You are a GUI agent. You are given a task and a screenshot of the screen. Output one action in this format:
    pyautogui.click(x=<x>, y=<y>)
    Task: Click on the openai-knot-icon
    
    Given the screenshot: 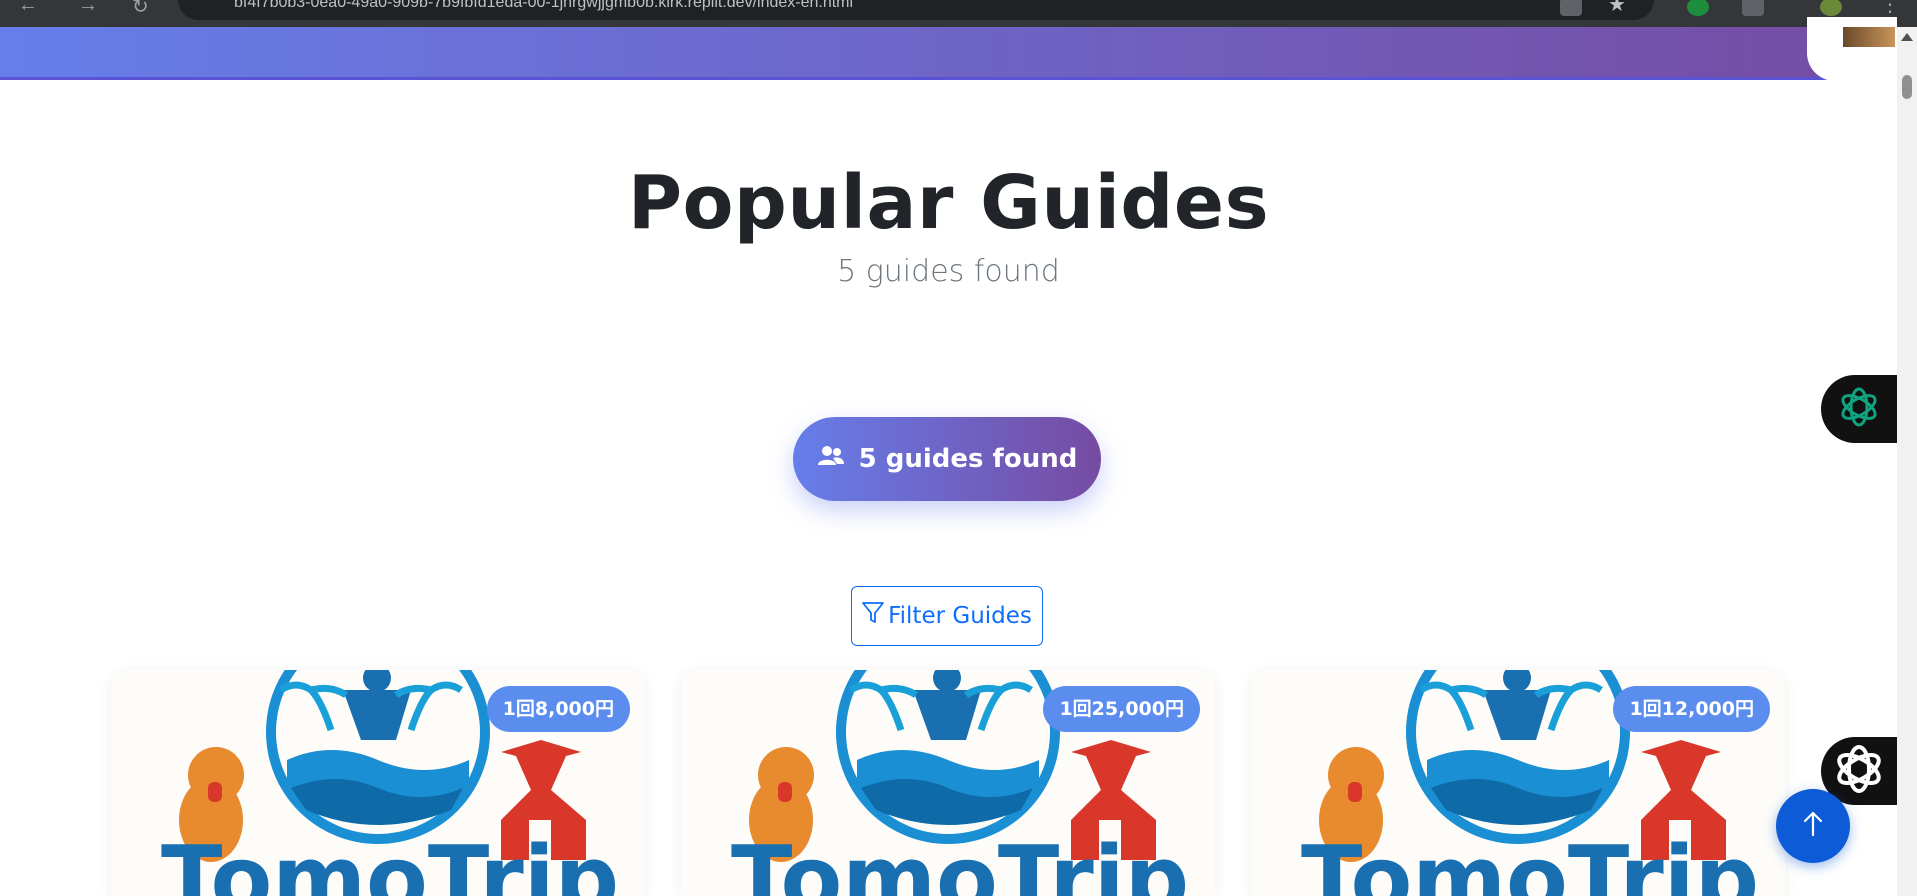 What is the action you would take?
    pyautogui.click(x=1859, y=771)
    